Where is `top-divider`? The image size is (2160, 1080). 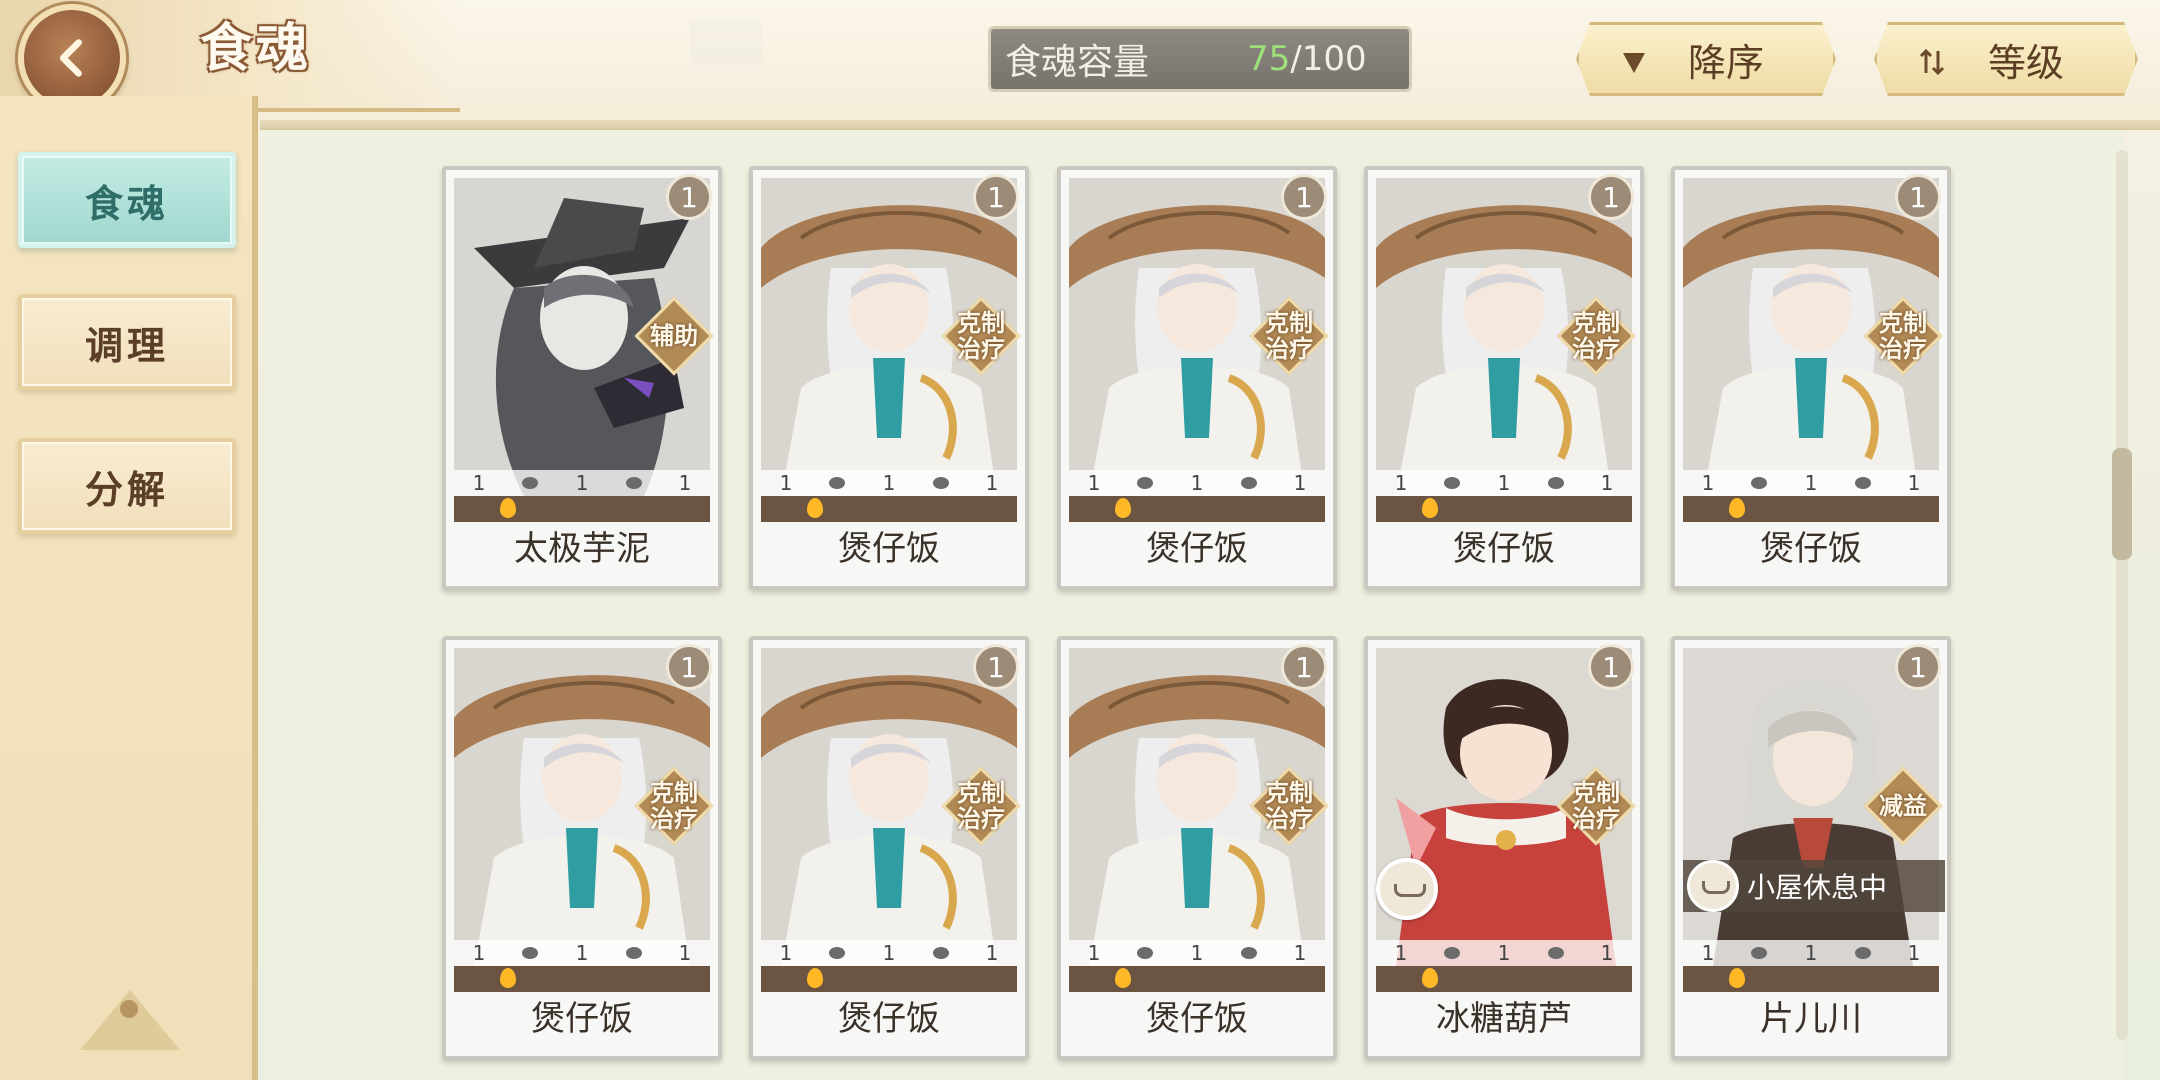
top-divider is located at coordinates (1210, 125).